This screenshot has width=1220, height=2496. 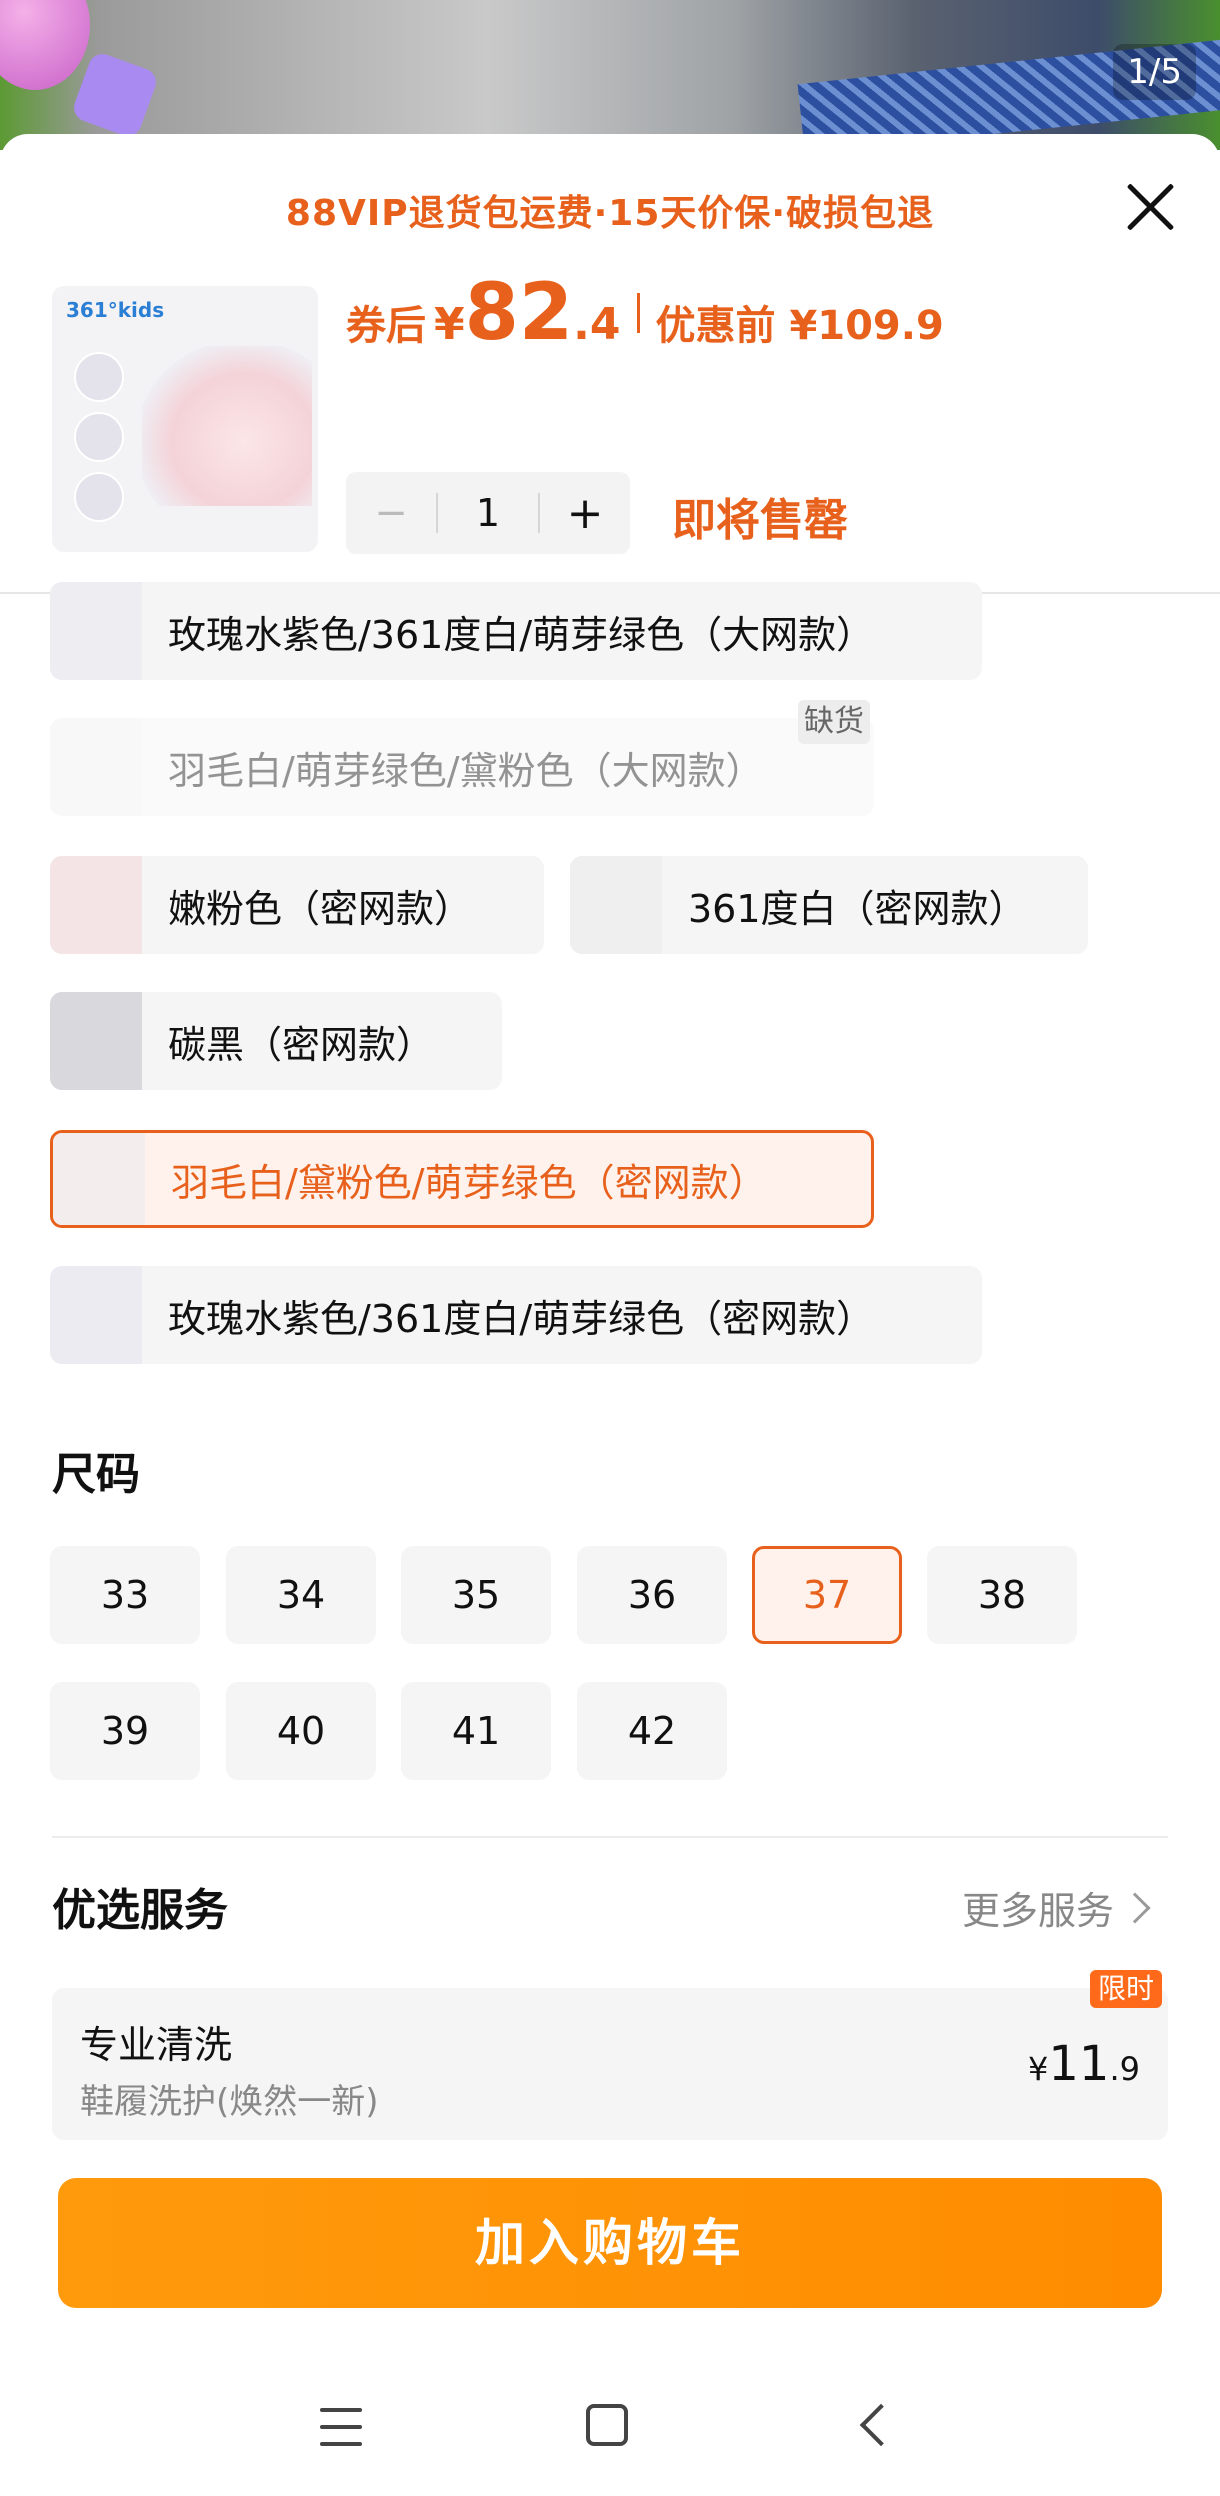 What do you see at coordinates (301, 1595) in the screenshot?
I see `size-option: 34` at bounding box center [301, 1595].